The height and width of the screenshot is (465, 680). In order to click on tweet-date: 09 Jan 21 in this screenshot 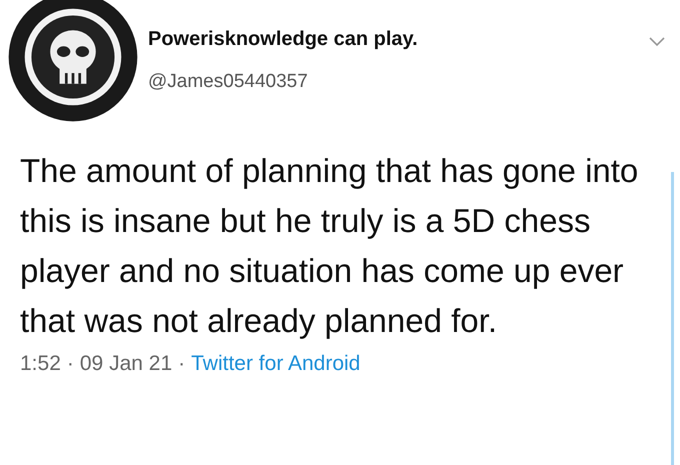, I will do `click(126, 364)`.